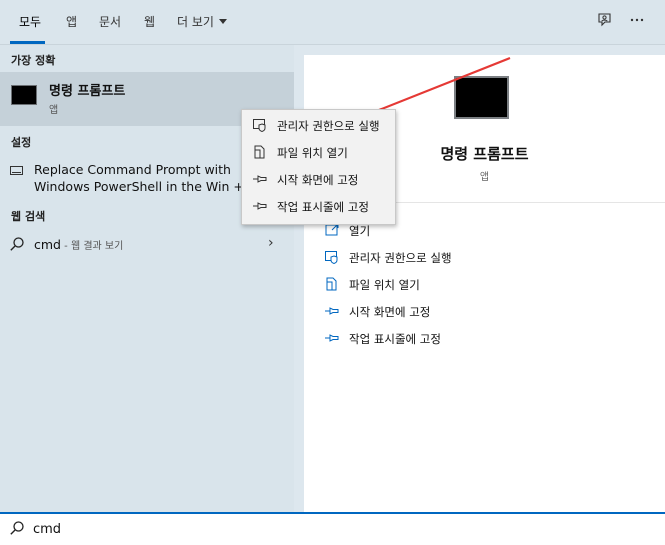  I want to click on context-open-file-location: 파일 위치 열기, so click(318, 152).